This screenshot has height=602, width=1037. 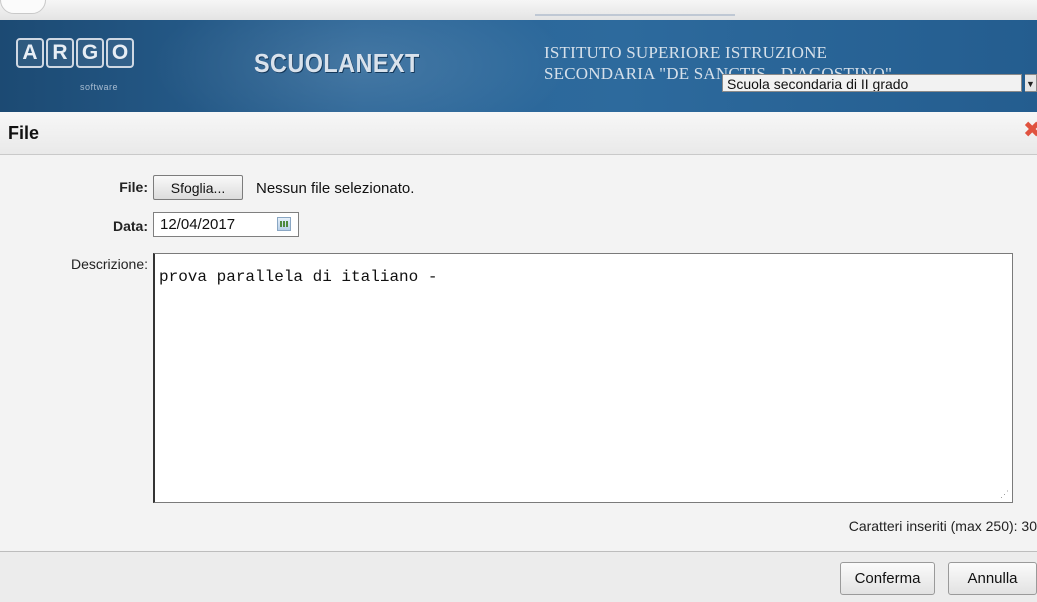 What do you see at coordinates (337, 63) in the screenshot?
I see `app-name: SCUOLANEXT` at bounding box center [337, 63].